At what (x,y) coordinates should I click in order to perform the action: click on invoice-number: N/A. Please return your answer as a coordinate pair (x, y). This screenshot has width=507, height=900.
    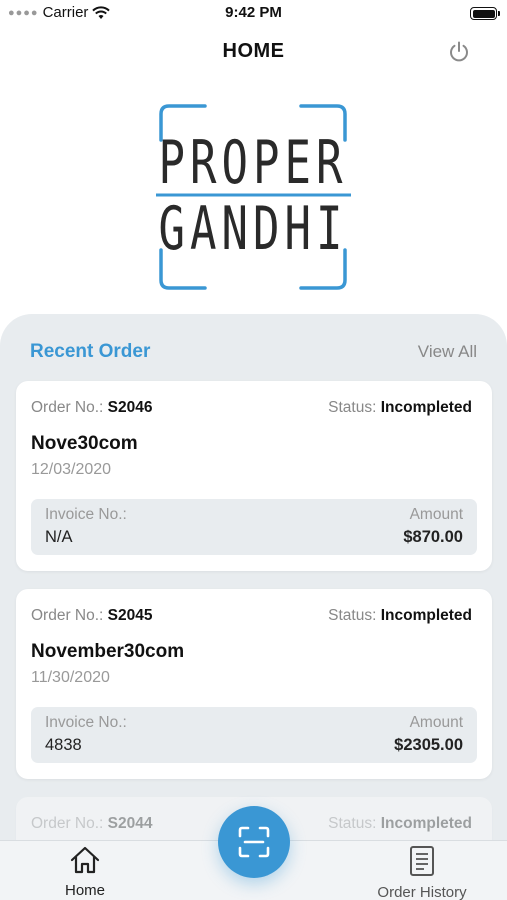
    Looking at the image, I should click on (59, 537).